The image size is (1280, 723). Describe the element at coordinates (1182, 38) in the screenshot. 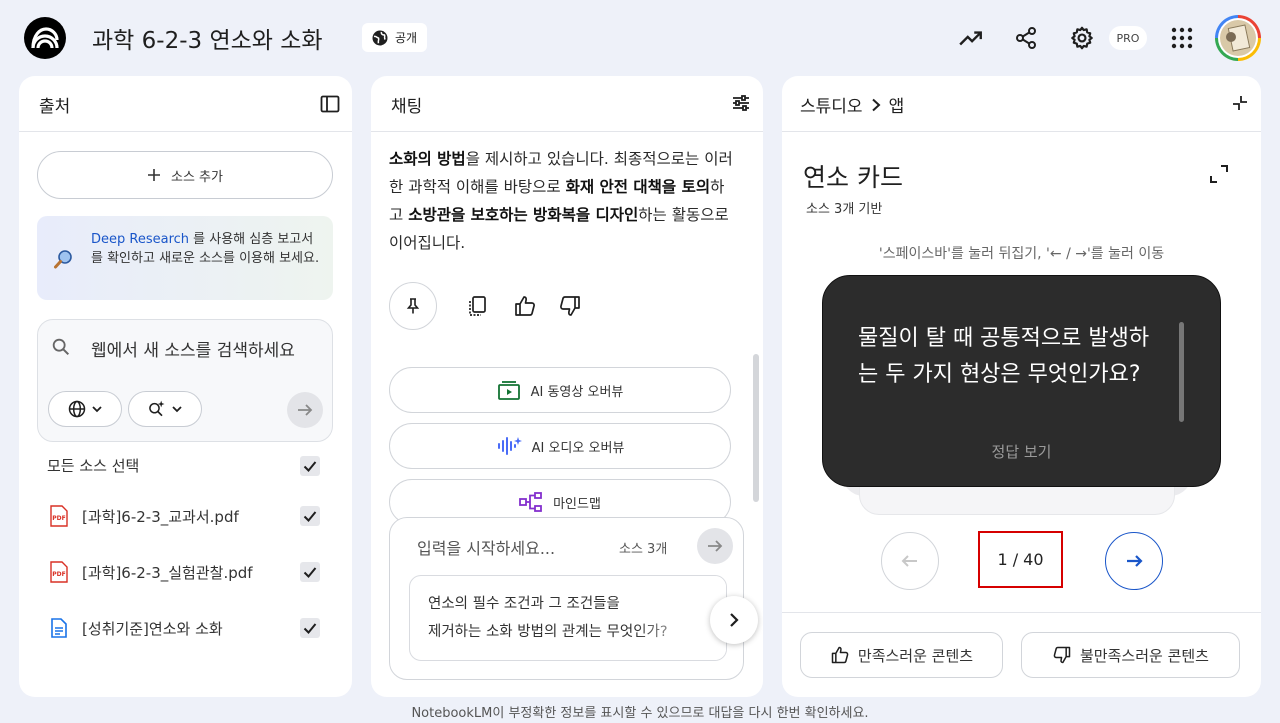

I see `apps-grid-icon` at that location.